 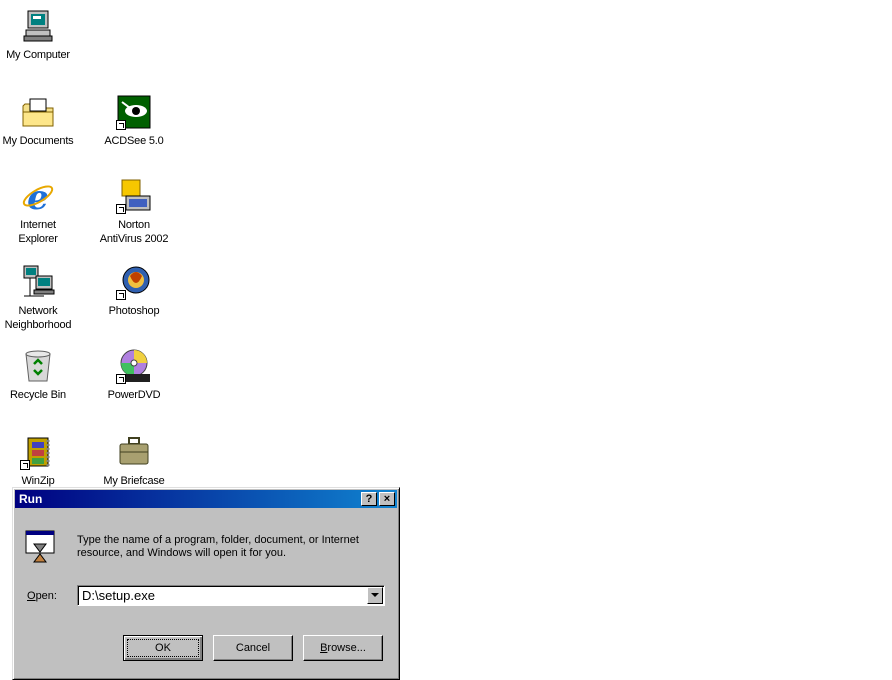 I want to click on internet-explorer-icon: e, so click(x=38, y=198).